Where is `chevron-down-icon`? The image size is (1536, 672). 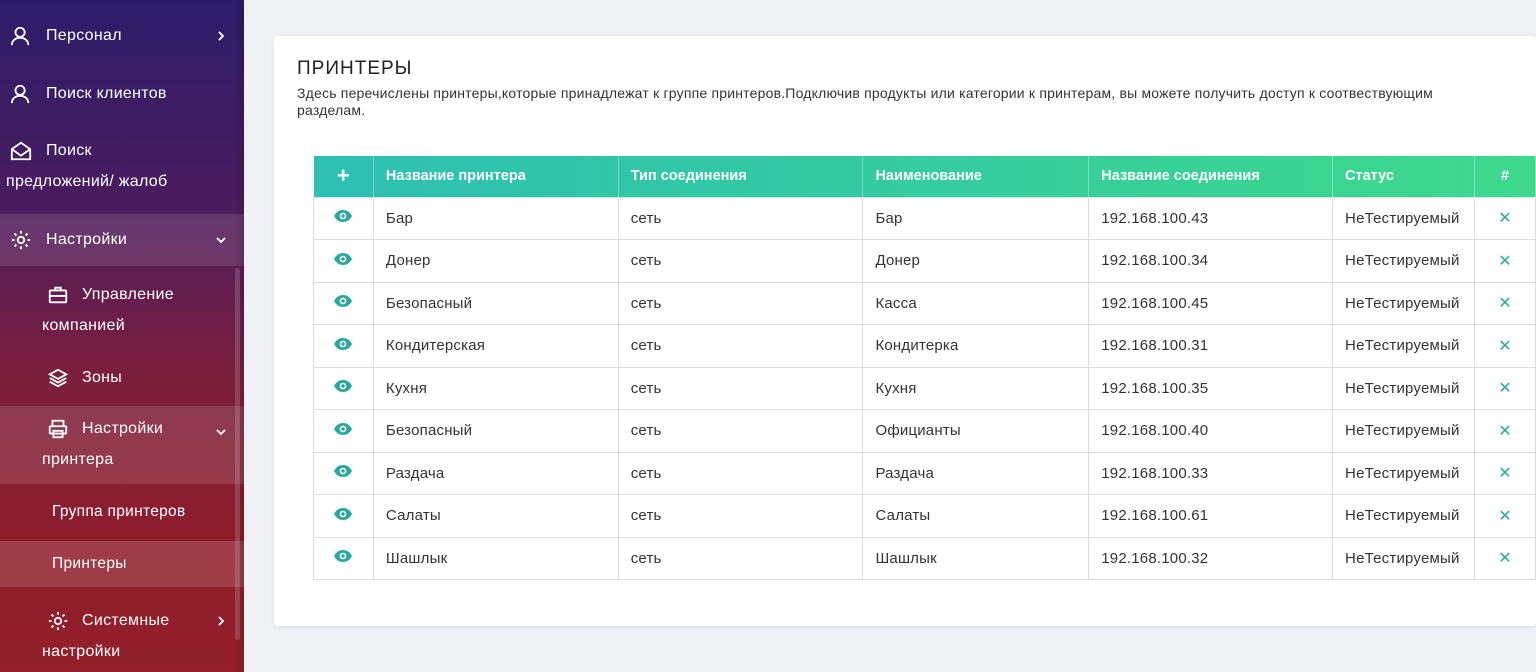
chevron-down-icon is located at coordinates (221, 240).